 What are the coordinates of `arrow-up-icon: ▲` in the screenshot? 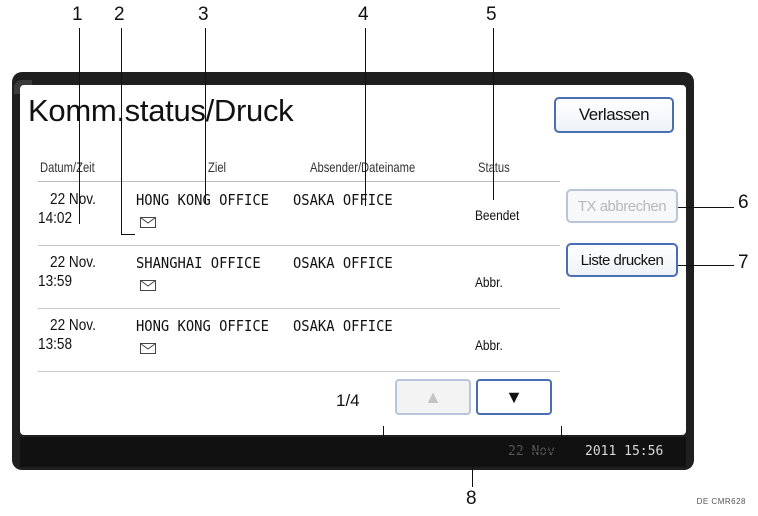 It's located at (433, 396).